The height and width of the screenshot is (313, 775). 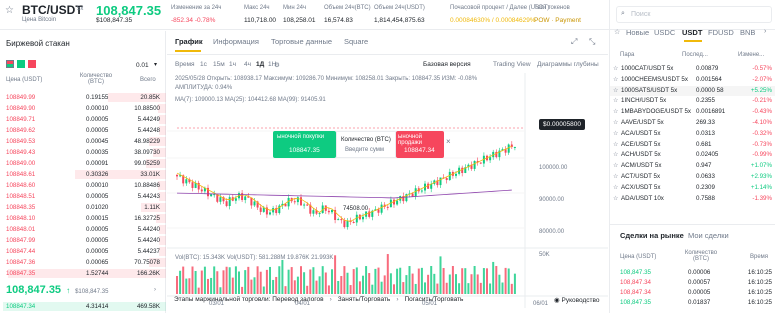 What do you see at coordinates (232, 64) in the screenshot?
I see `interval-3: 1ч` at bounding box center [232, 64].